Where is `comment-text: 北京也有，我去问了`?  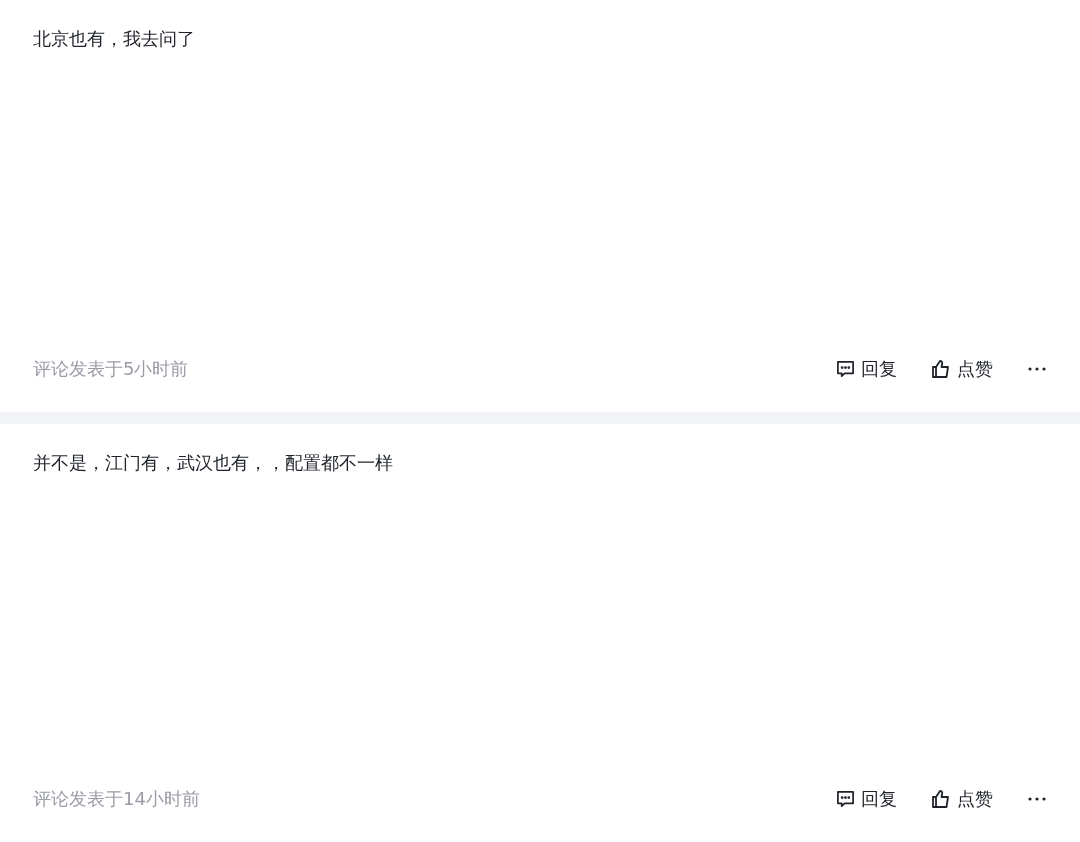 comment-text: 北京也有，我去问了 is located at coordinates (114, 39).